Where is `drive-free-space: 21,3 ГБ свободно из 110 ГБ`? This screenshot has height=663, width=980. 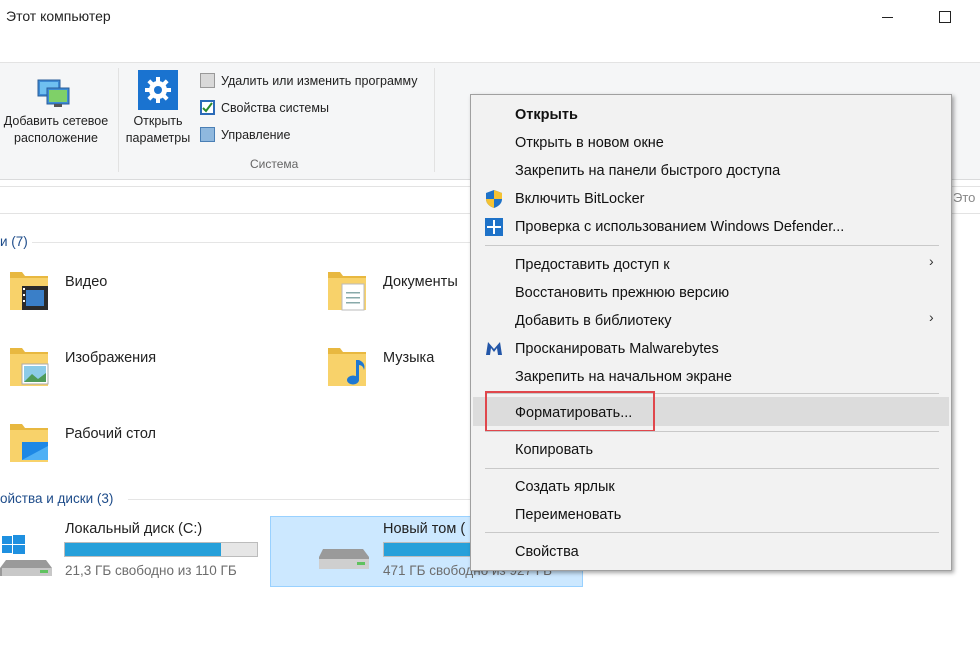
drive-free-space: 21,3 ГБ свободно из 110 ГБ is located at coordinates (151, 570).